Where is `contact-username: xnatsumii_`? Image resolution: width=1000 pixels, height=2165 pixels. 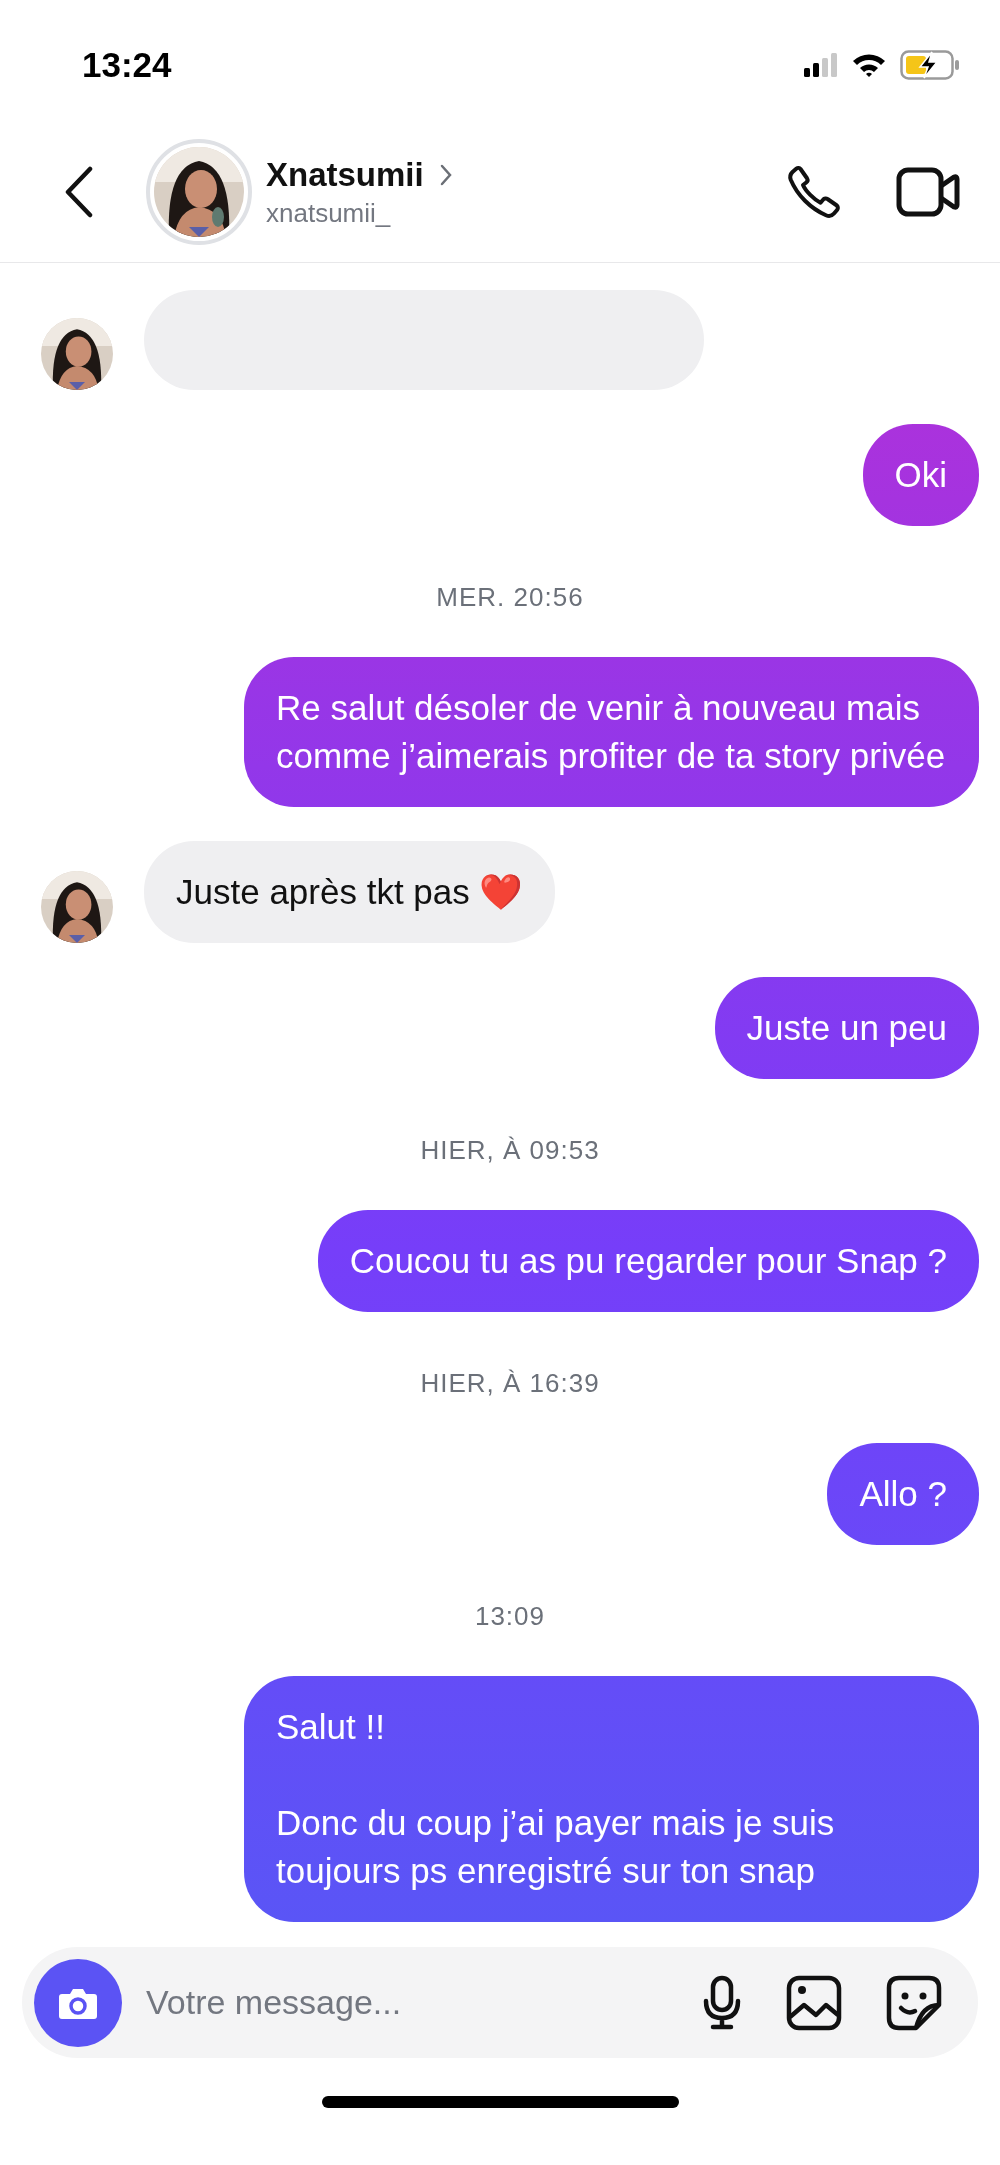
contact-username: xnatsumii_ is located at coordinates (329, 213).